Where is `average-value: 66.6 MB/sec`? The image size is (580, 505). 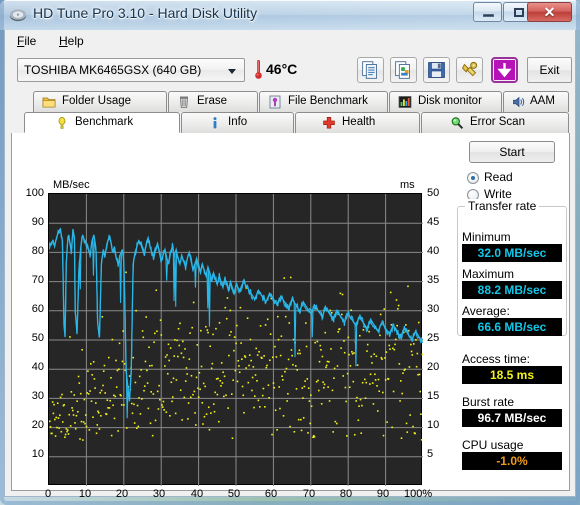 average-value: 66.6 MB/sec is located at coordinates (512, 327).